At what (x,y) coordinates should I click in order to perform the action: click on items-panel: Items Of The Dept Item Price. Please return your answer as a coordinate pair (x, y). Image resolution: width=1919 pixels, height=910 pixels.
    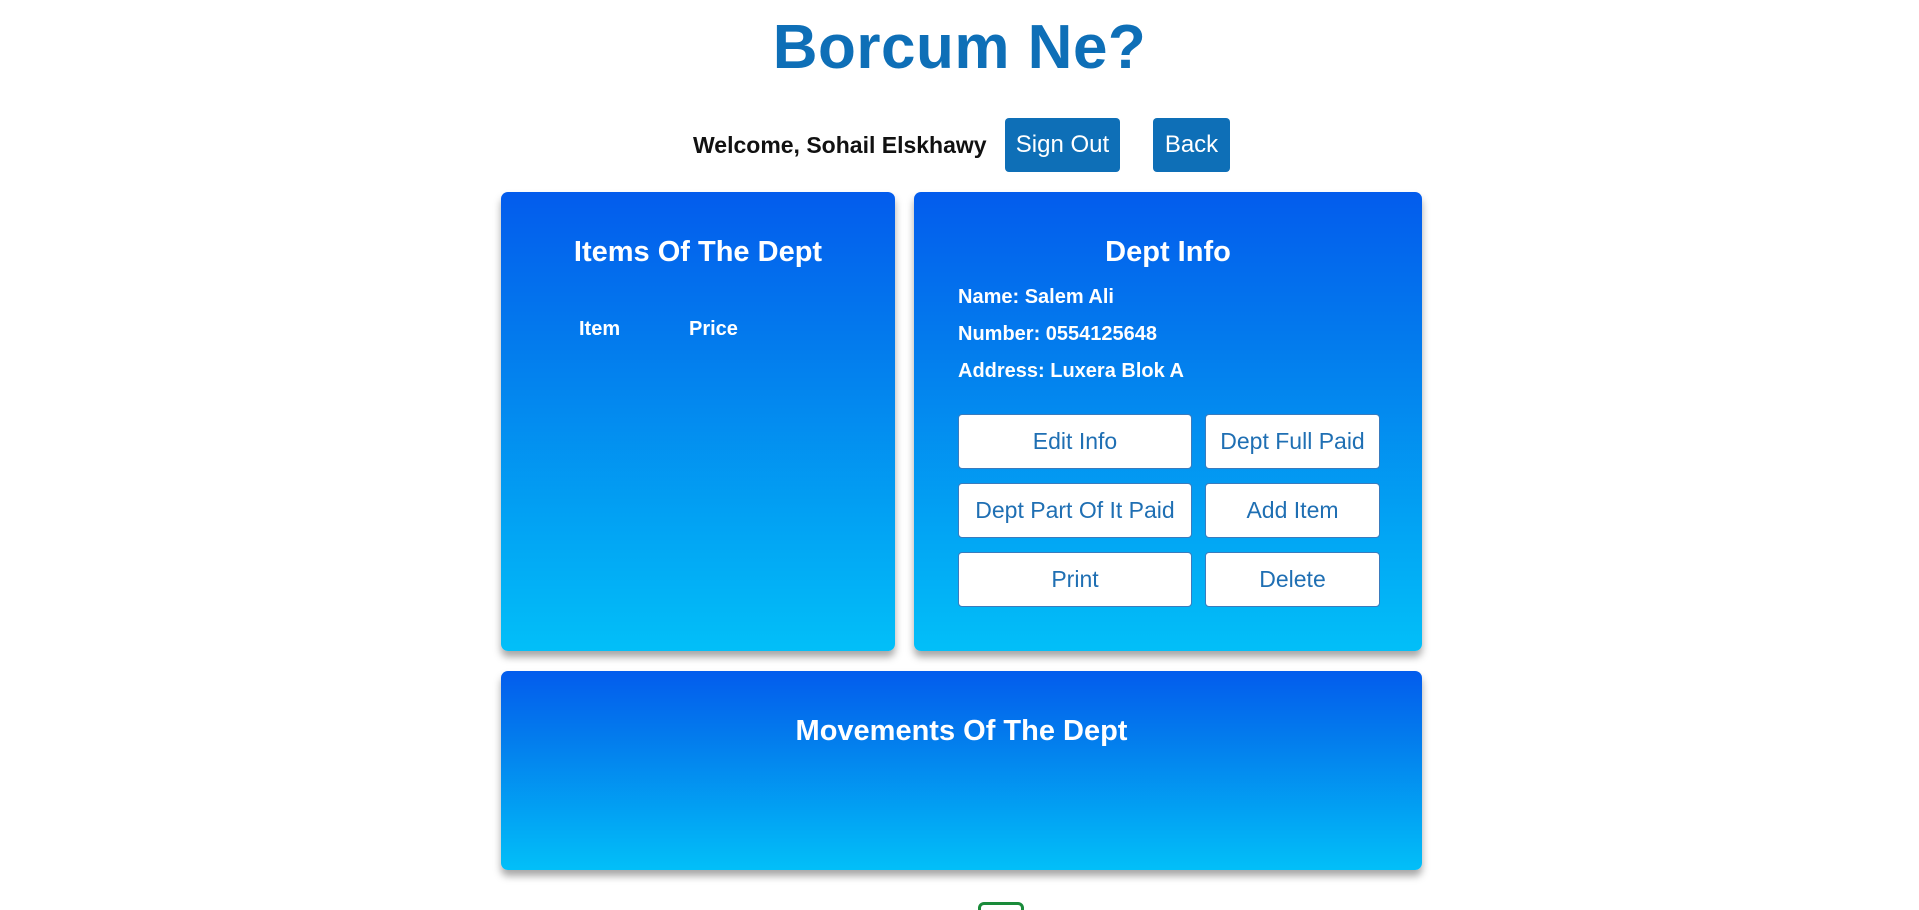
    Looking at the image, I should click on (698, 421).